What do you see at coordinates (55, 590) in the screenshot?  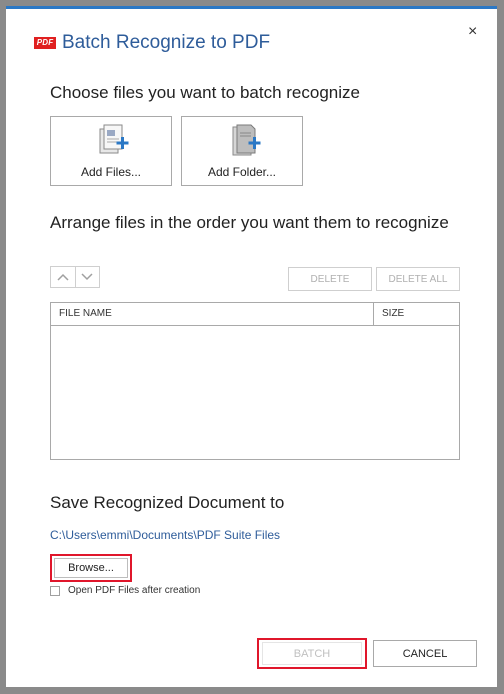 I see `open-after-creation-checkbox` at bounding box center [55, 590].